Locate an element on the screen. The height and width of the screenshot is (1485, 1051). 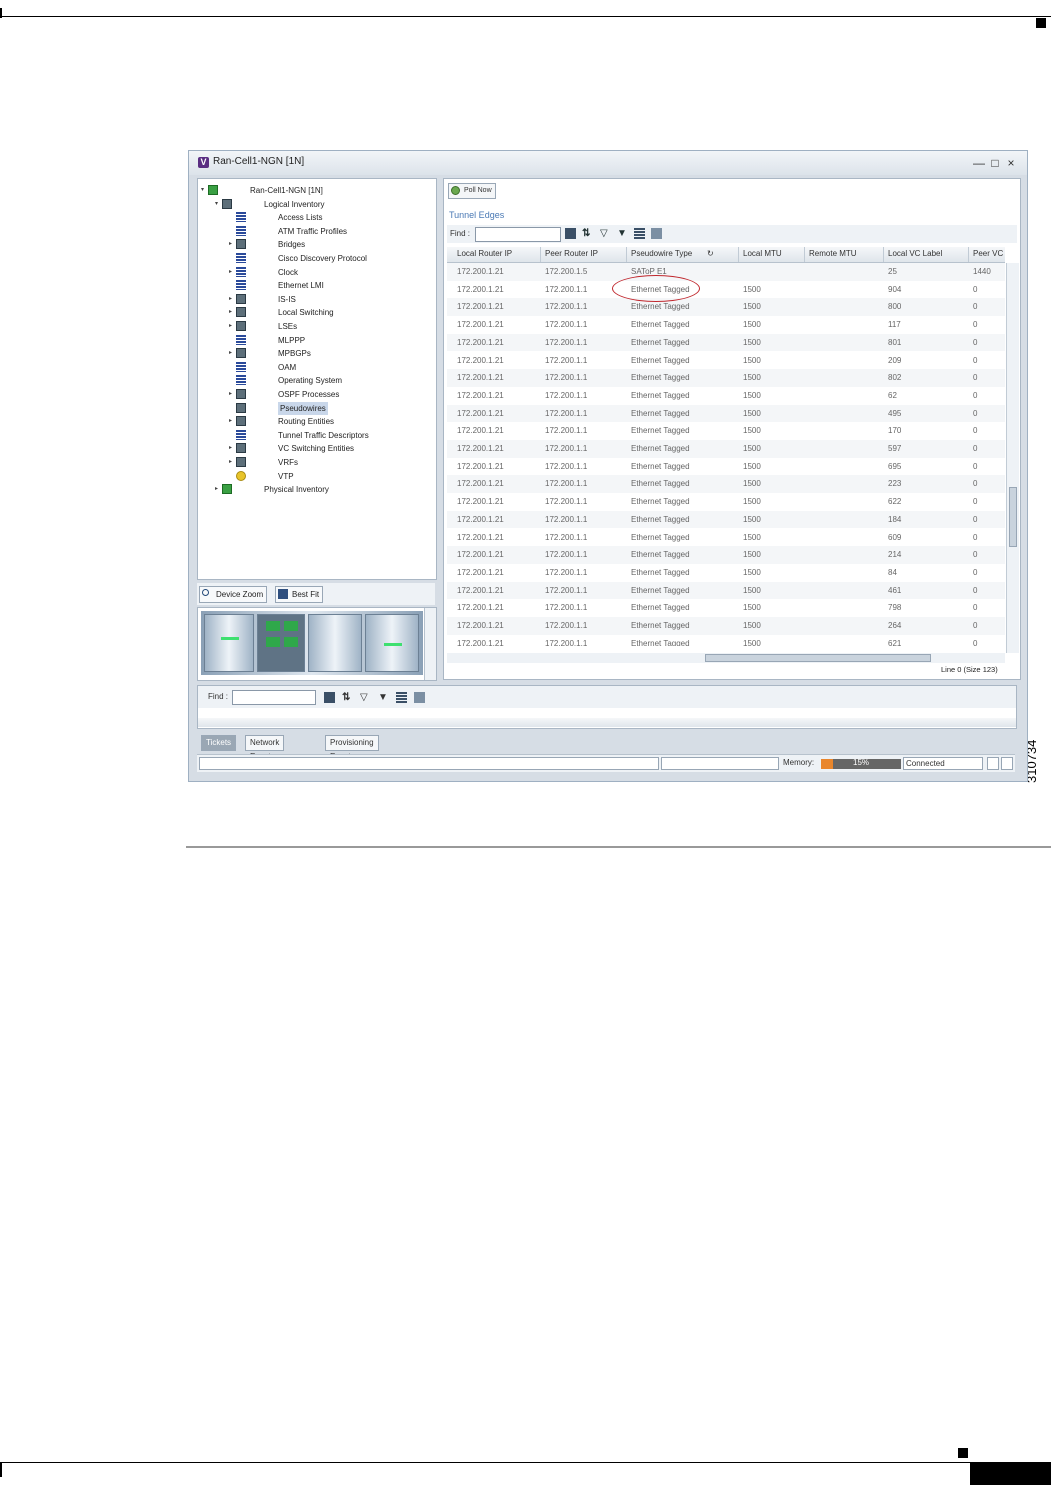
sort-icon: ⇅ is located at coordinates (587, 233).